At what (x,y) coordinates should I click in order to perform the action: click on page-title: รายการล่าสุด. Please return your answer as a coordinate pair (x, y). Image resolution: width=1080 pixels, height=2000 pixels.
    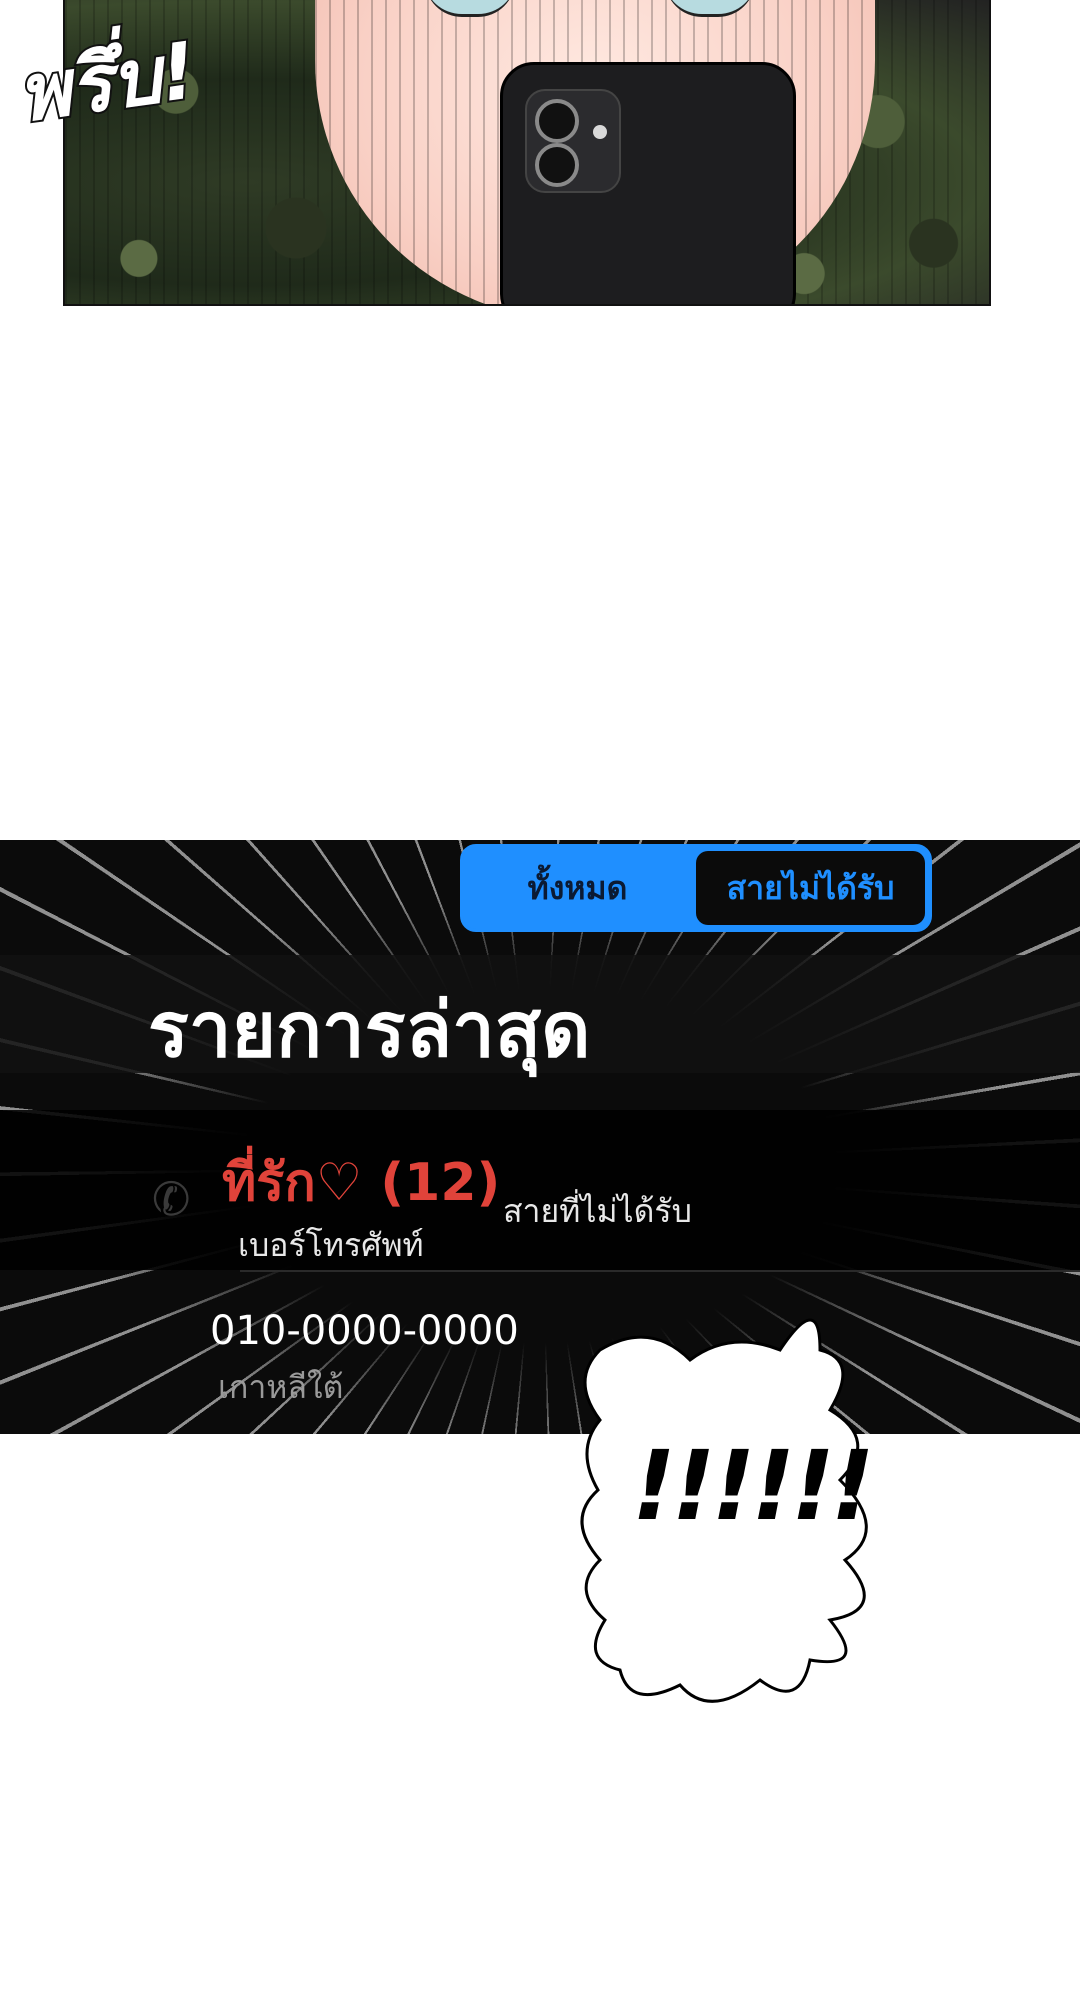
    Looking at the image, I should click on (369, 1029).